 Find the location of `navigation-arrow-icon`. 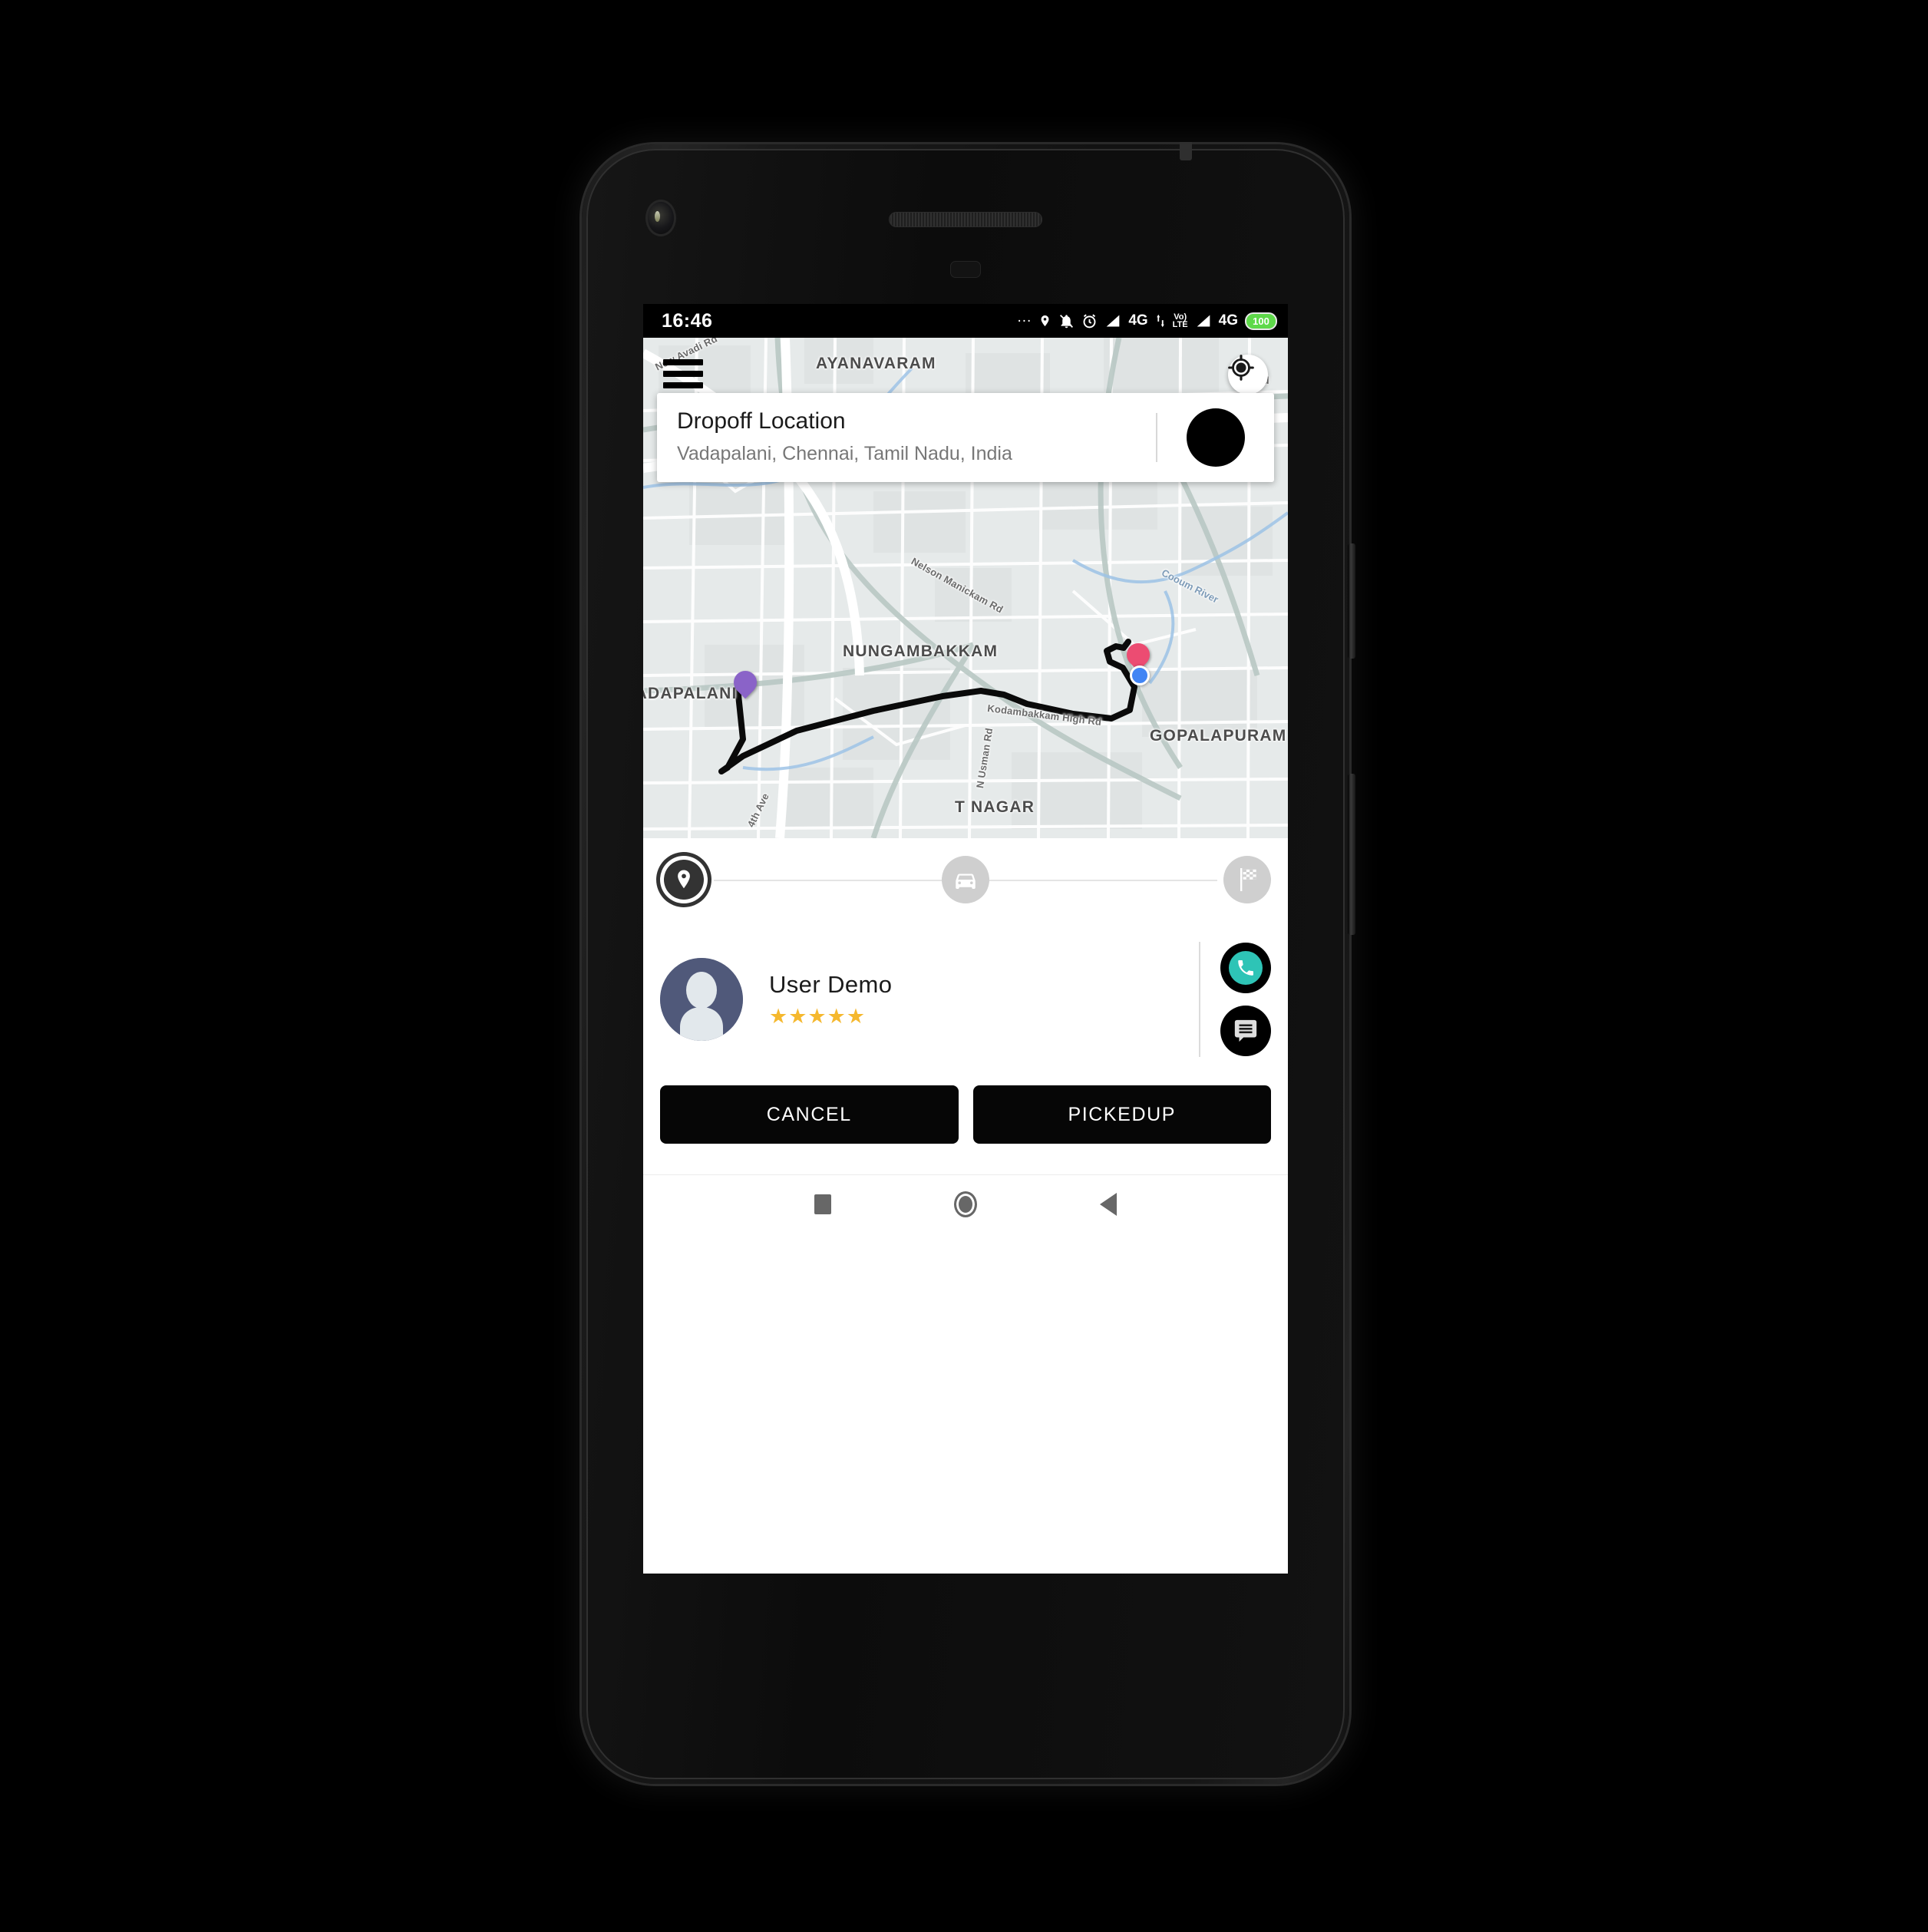

navigation-arrow-icon is located at coordinates (954, 432).